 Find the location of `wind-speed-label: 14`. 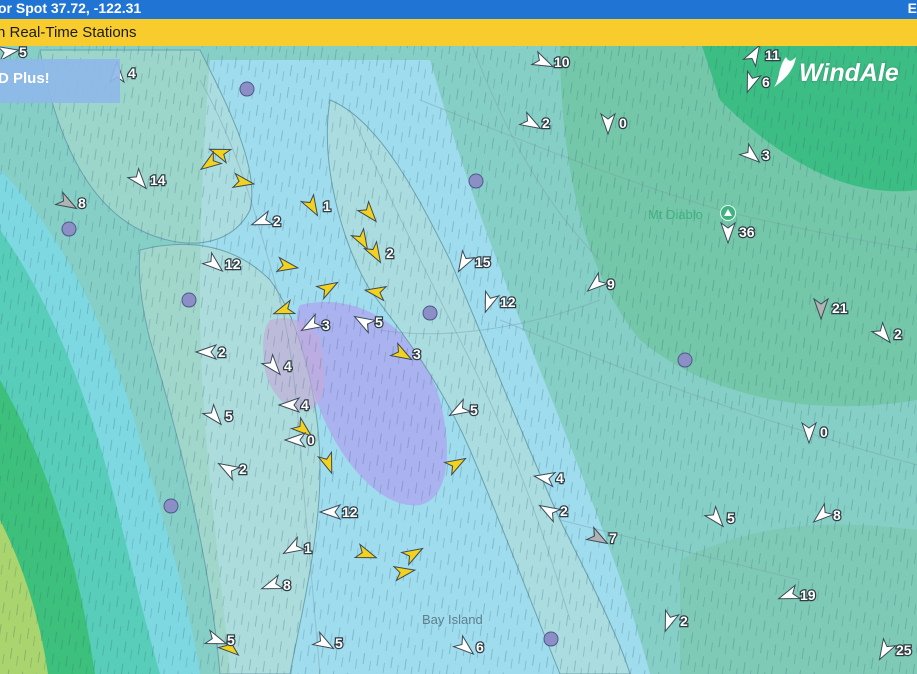

wind-speed-label: 14 is located at coordinates (158, 180).